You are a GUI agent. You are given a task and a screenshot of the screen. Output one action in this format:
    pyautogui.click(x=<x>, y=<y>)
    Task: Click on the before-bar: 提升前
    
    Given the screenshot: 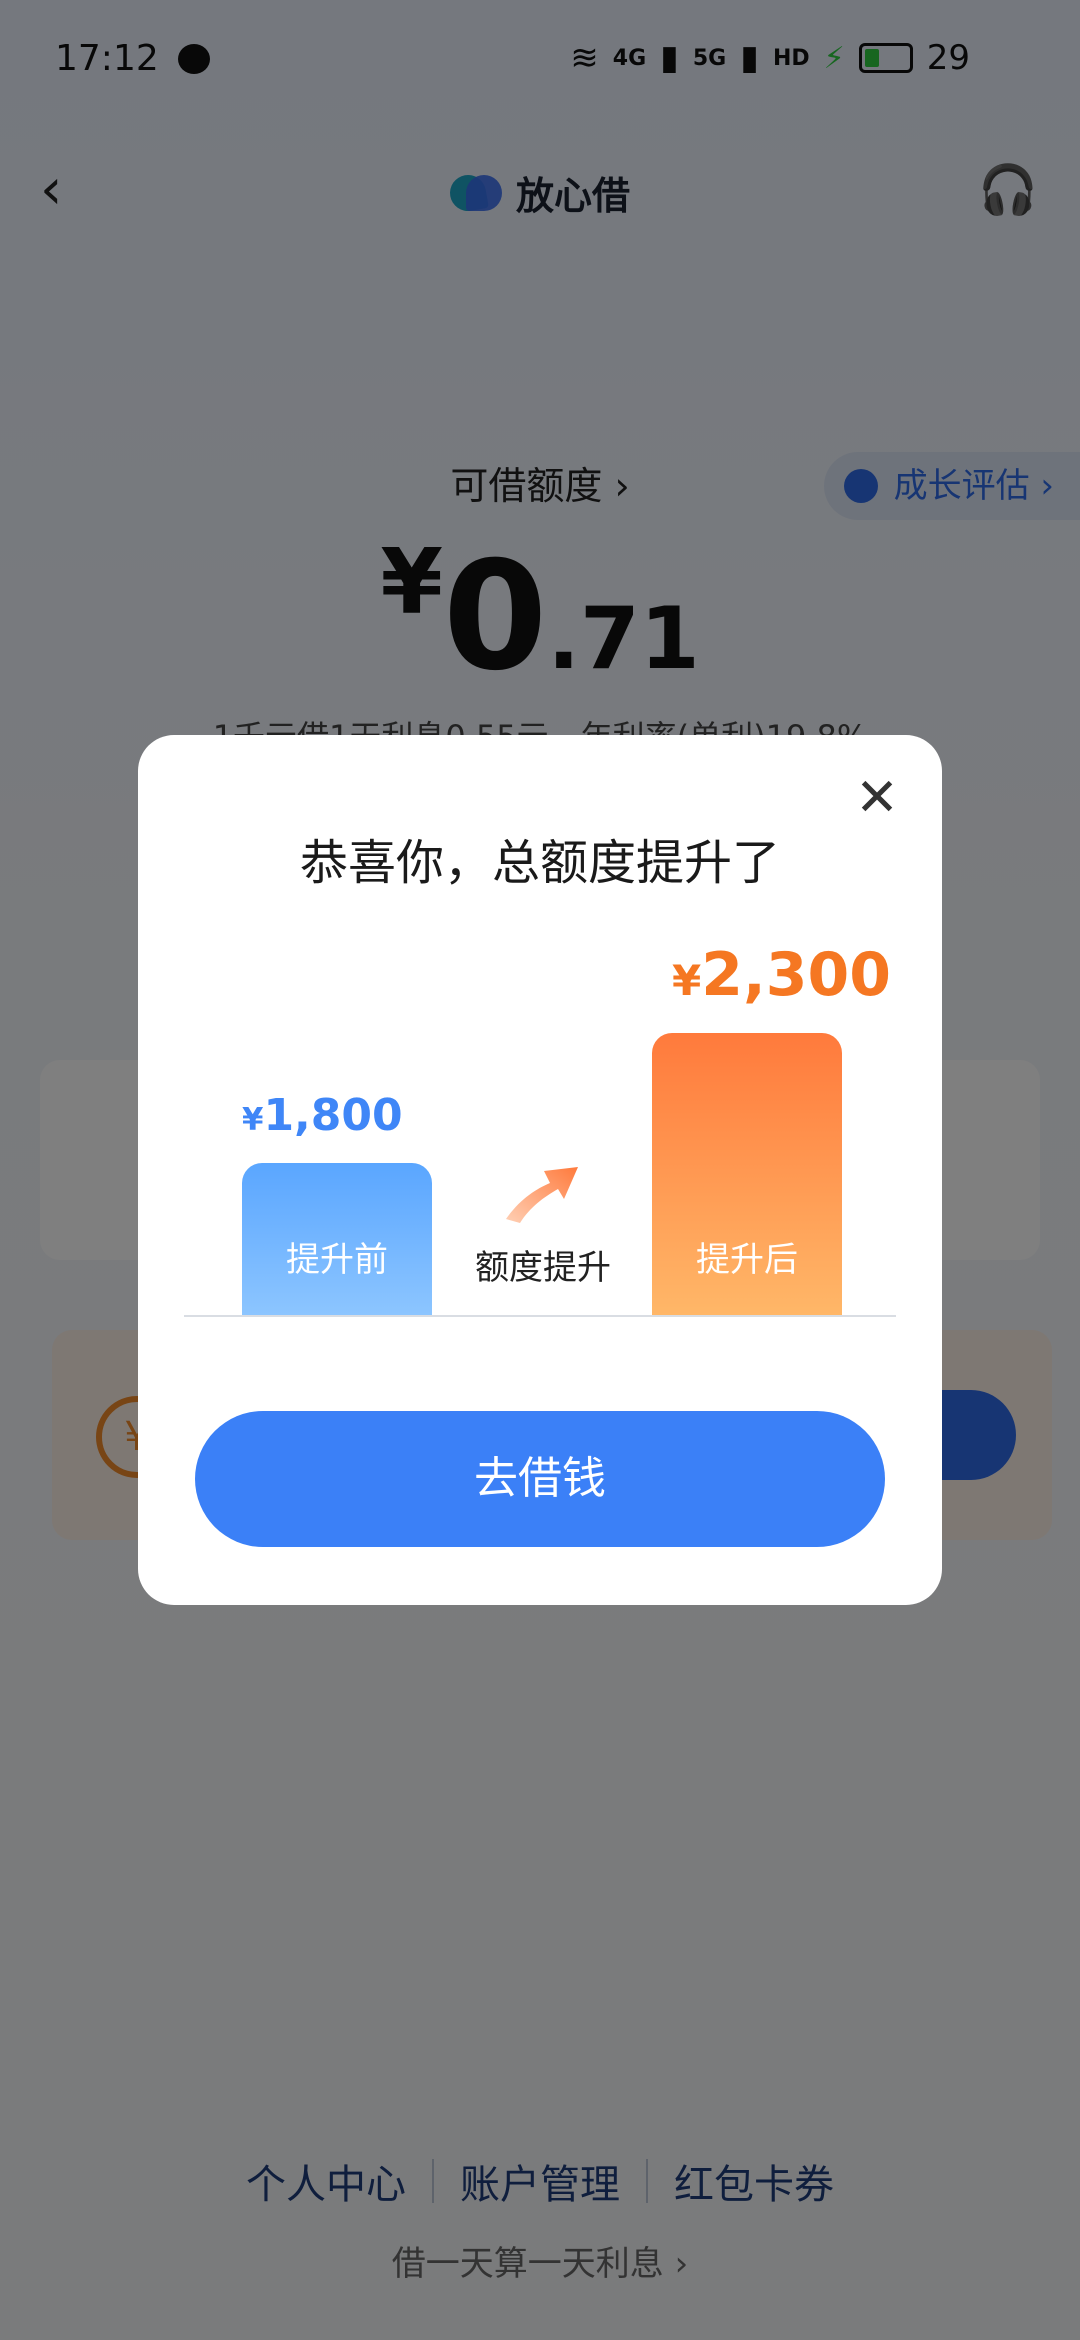 What is the action you would take?
    pyautogui.click(x=337, y=1239)
    